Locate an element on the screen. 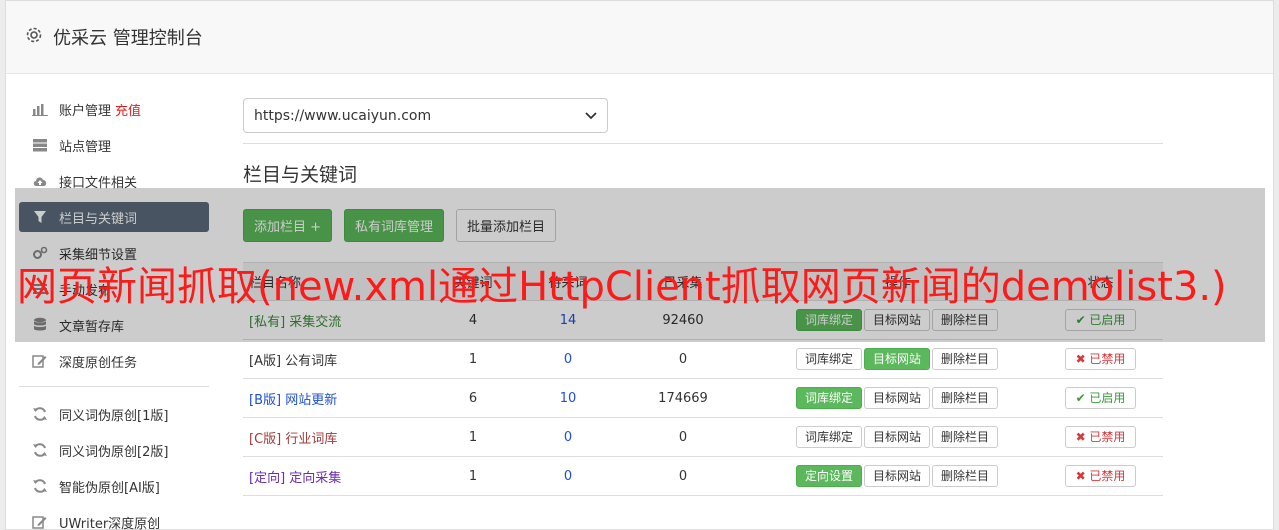 The image size is (1279, 530). status-cell: ✔ 已启用 is located at coordinates (1100, 398).